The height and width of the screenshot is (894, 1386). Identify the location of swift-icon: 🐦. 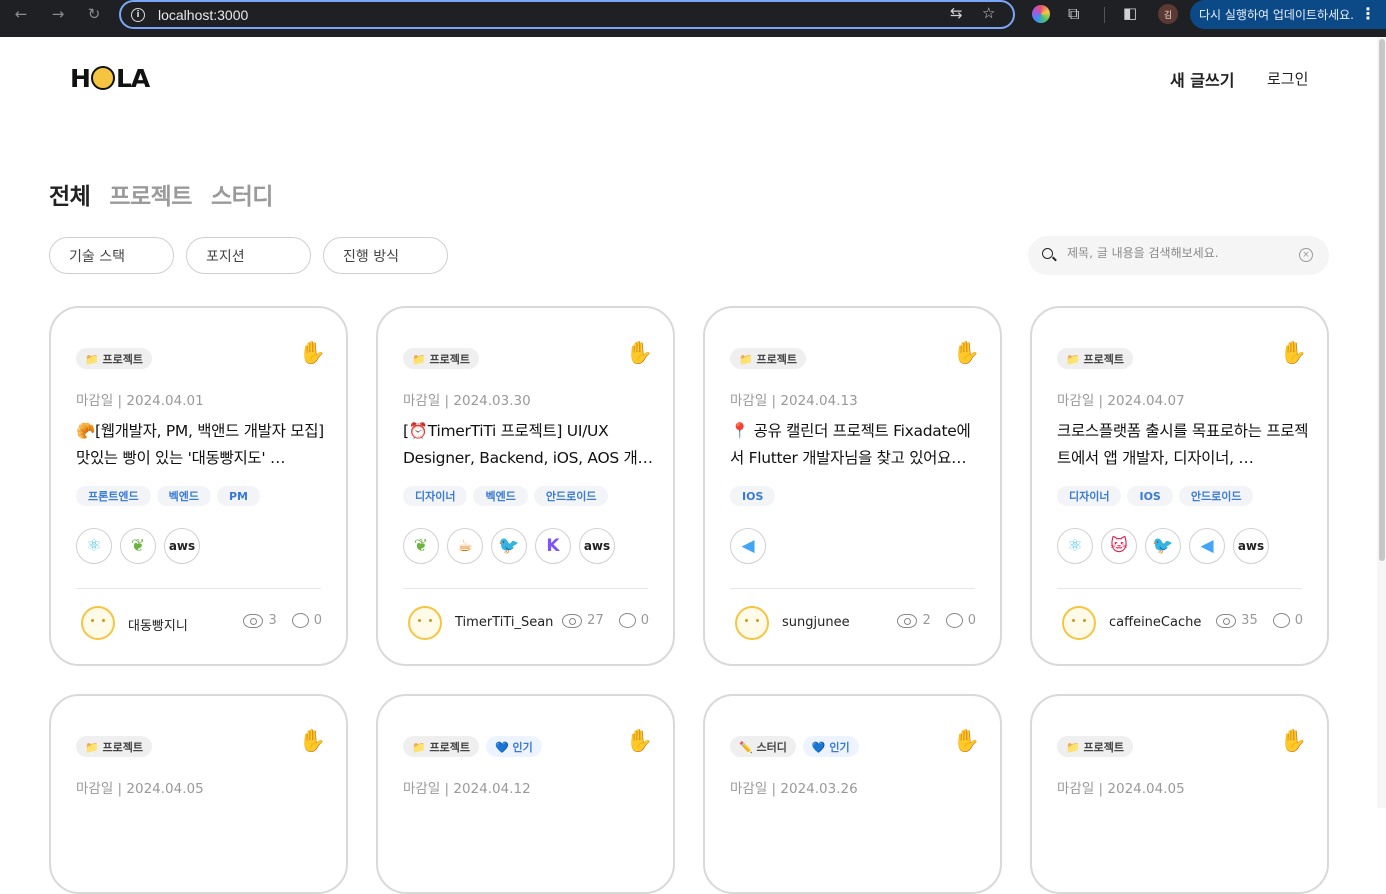
(509, 546).